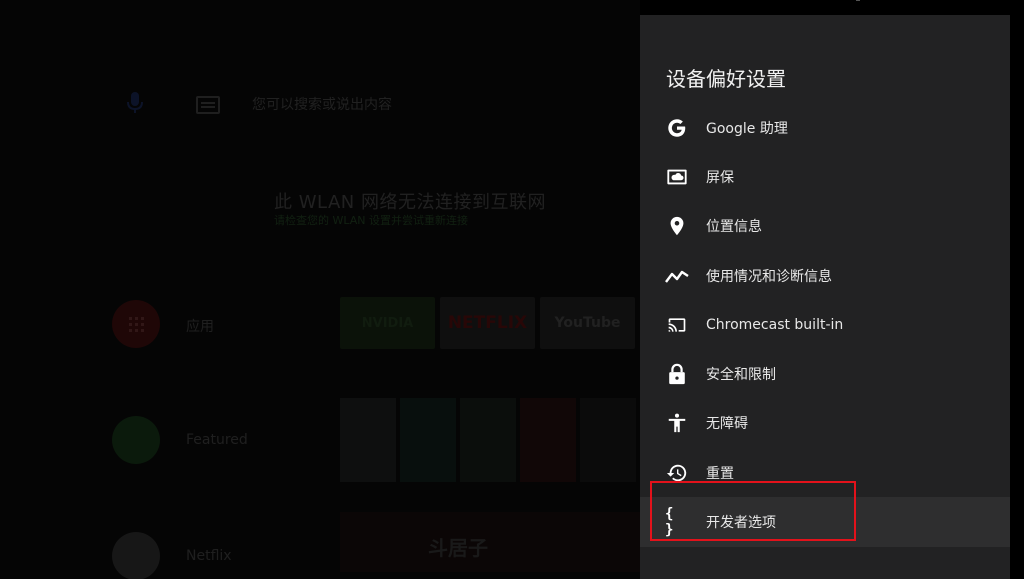 This screenshot has width=1024, height=579. Describe the element at coordinates (769, 276) in the screenshot. I see `menu-item-label: 使用情况和诊断信息` at that location.